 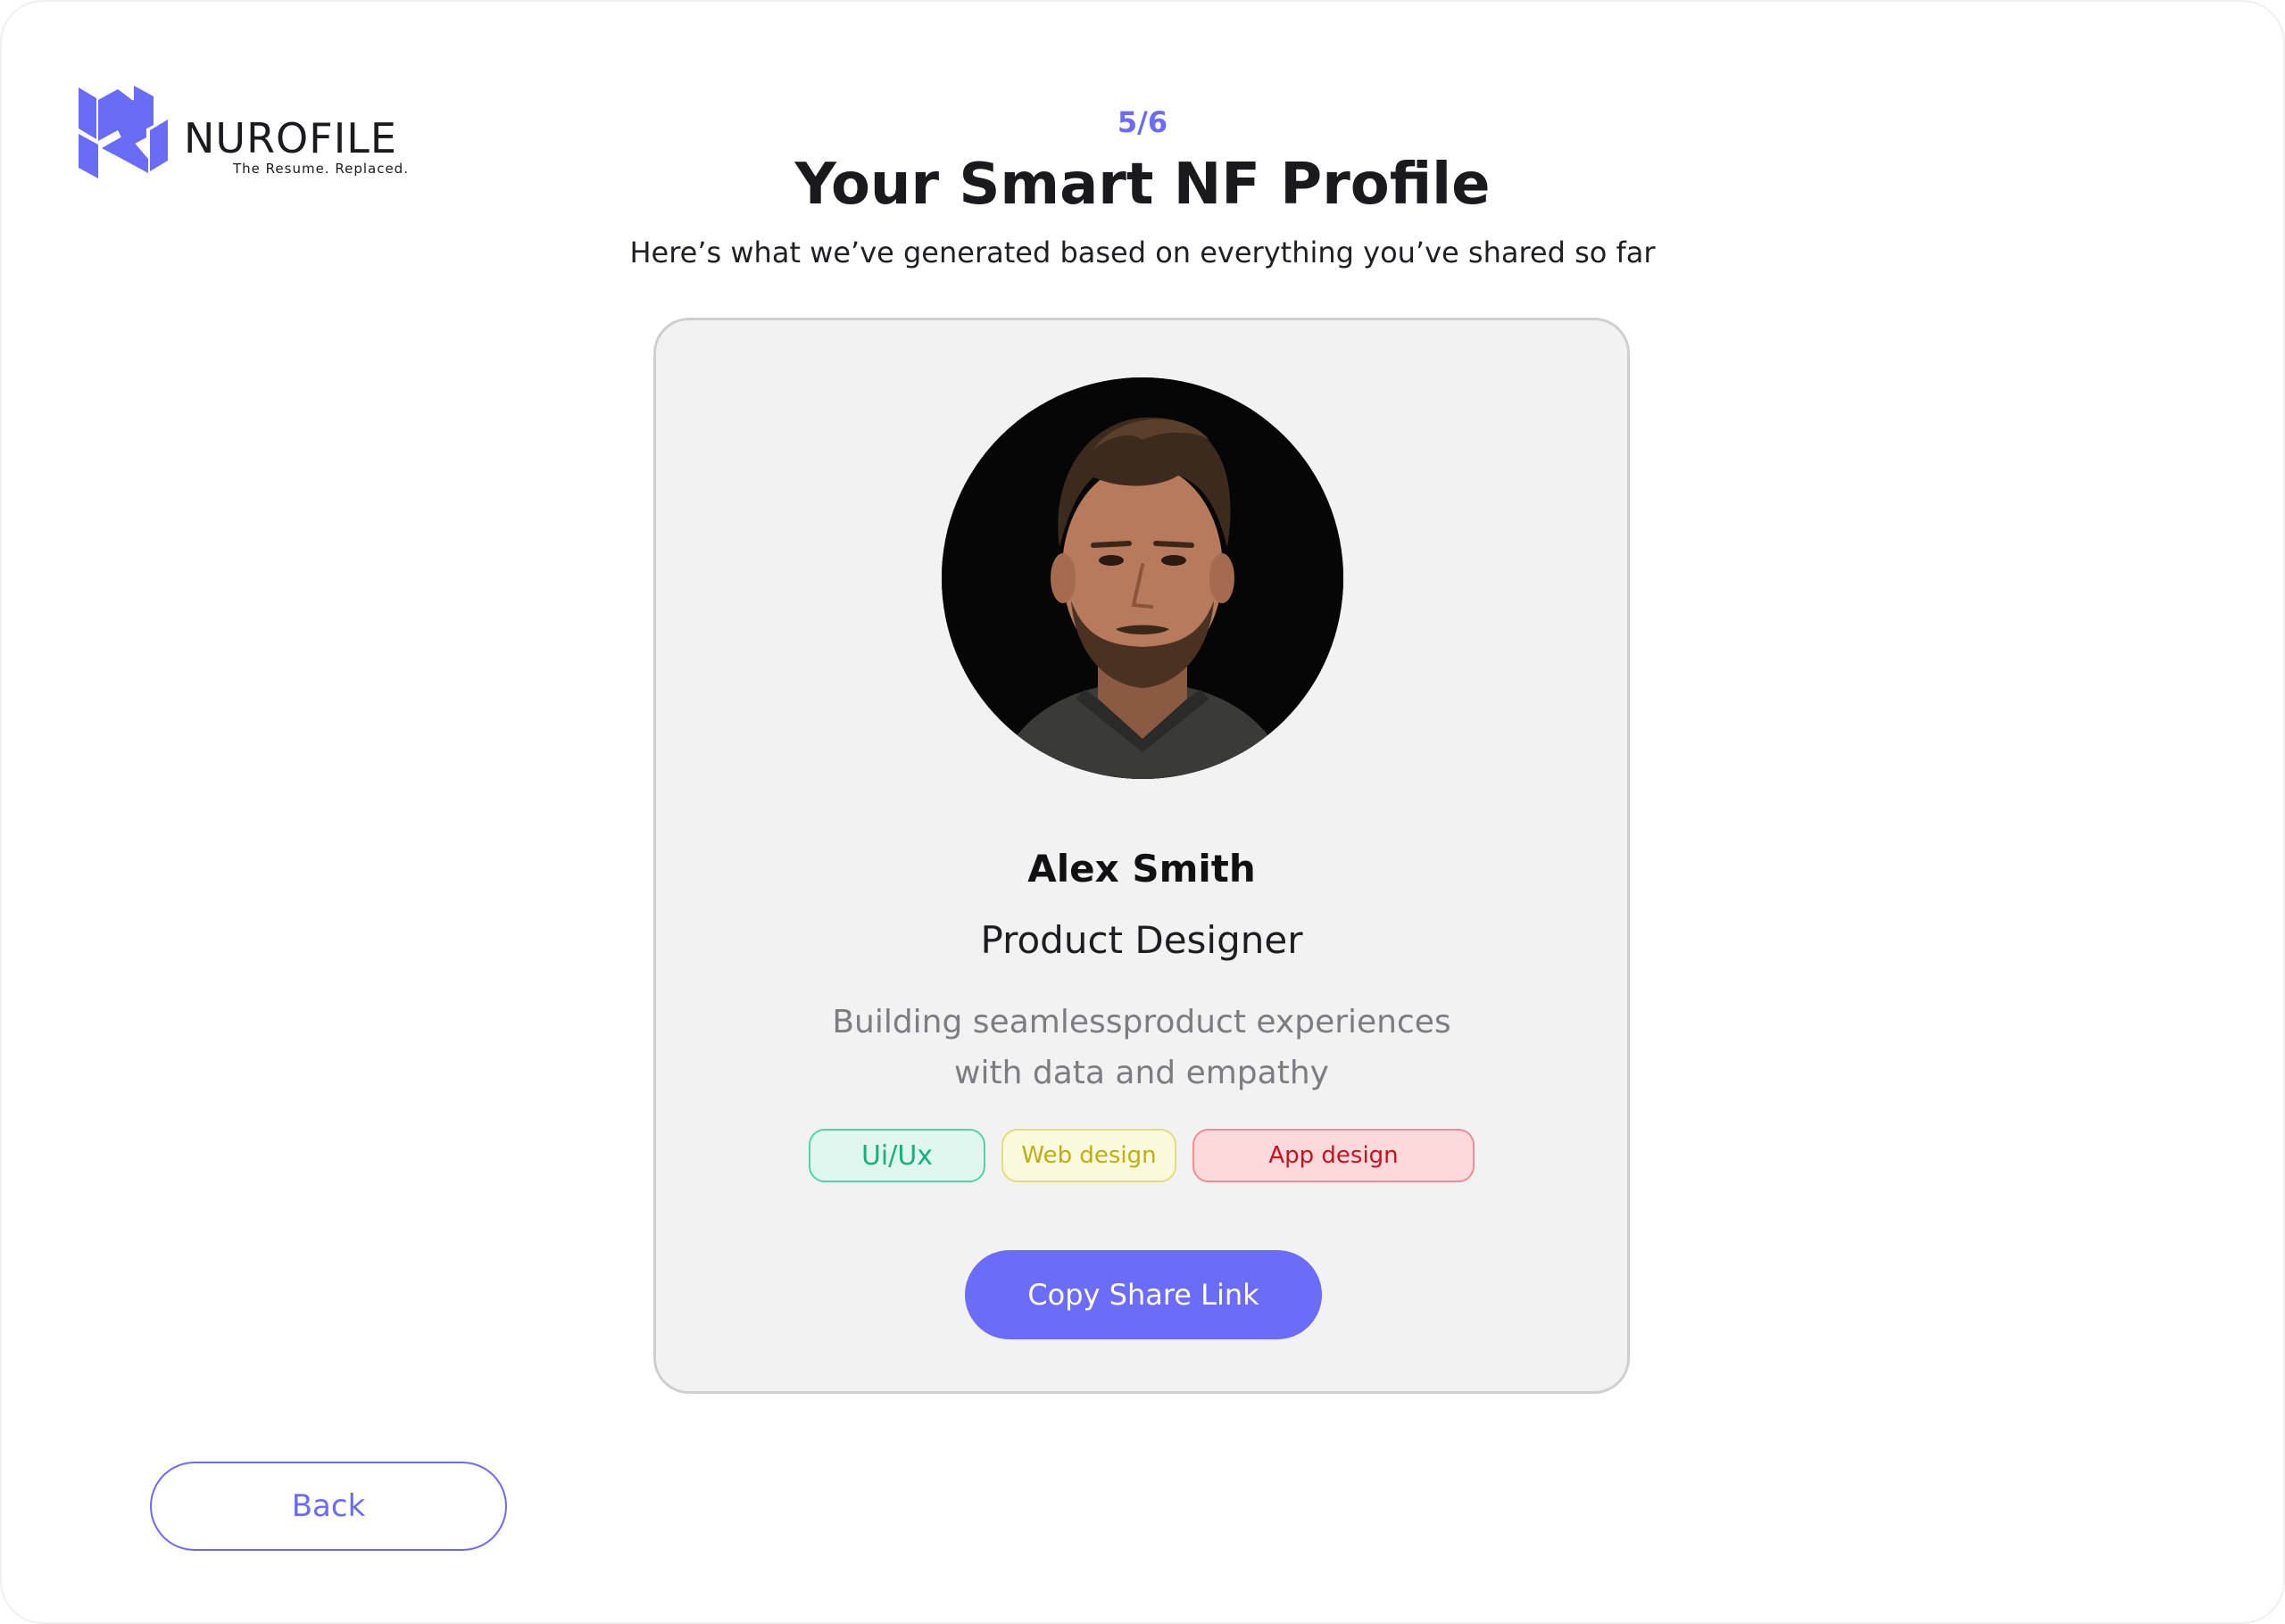 I want to click on profile-photo, so click(x=1142, y=578).